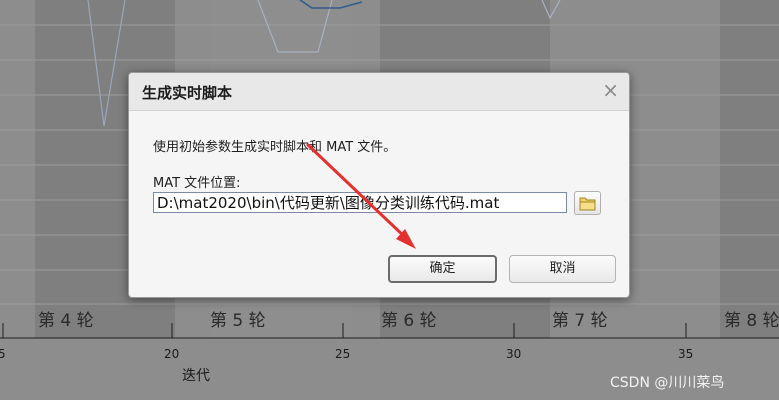 The height and width of the screenshot is (400, 779). Describe the element at coordinates (342, 354) in the screenshot. I see `x-tick-label: 25` at that location.